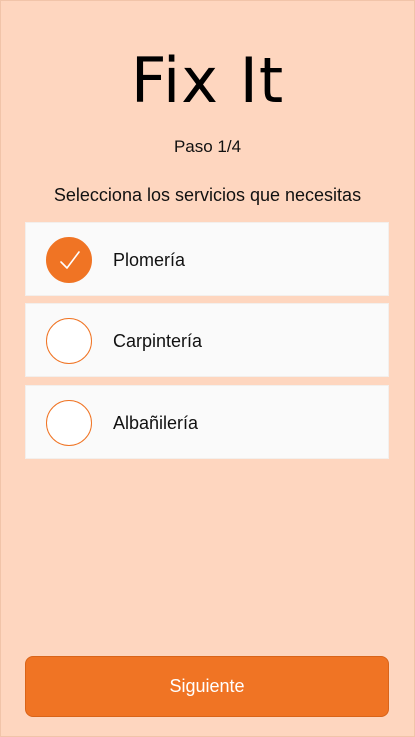 This screenshot has height=737, width=415. I want to click on step-indicator: Paso 1/4, so click(207, 146).